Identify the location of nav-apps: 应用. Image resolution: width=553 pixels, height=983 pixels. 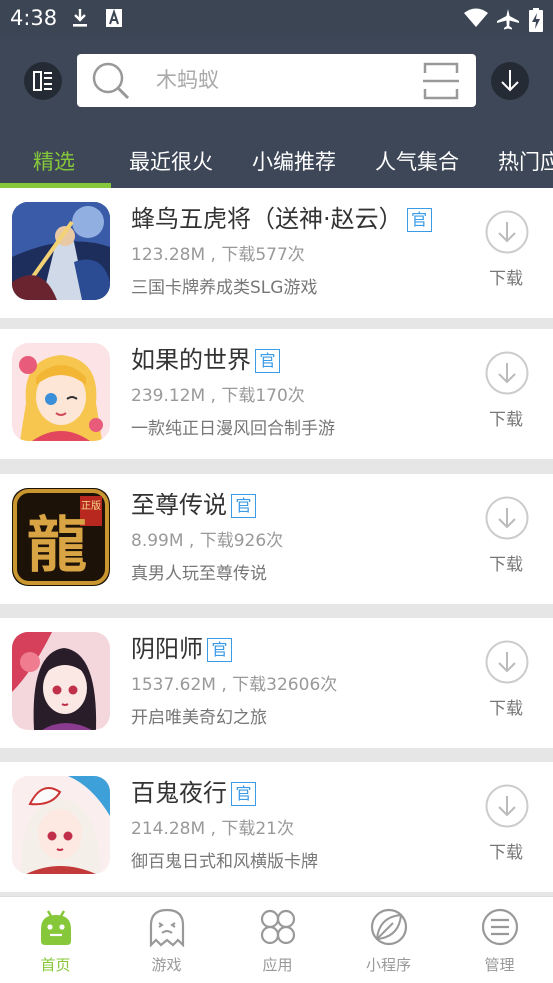
(277, 940).